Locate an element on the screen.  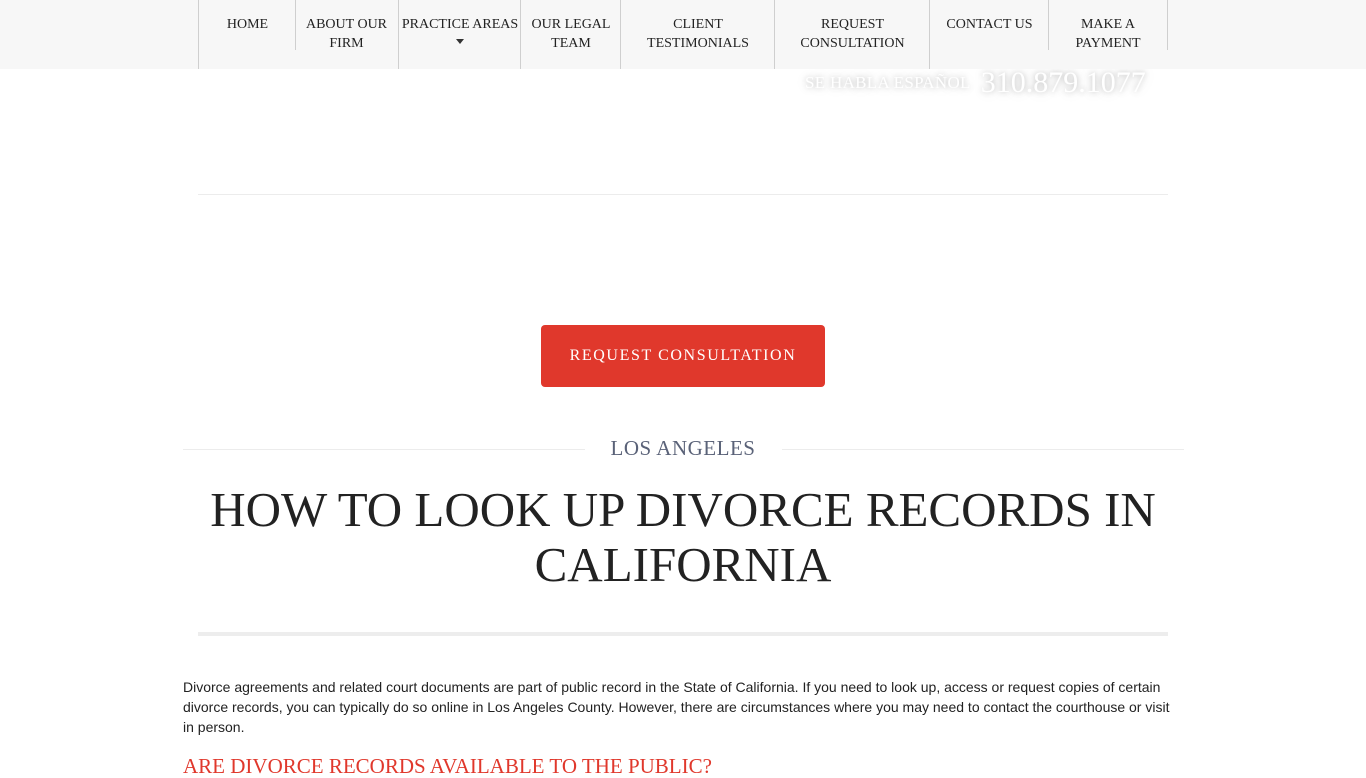
nav-item-label: REQUEST CONSULTATION is located at coordinates (852, 34).